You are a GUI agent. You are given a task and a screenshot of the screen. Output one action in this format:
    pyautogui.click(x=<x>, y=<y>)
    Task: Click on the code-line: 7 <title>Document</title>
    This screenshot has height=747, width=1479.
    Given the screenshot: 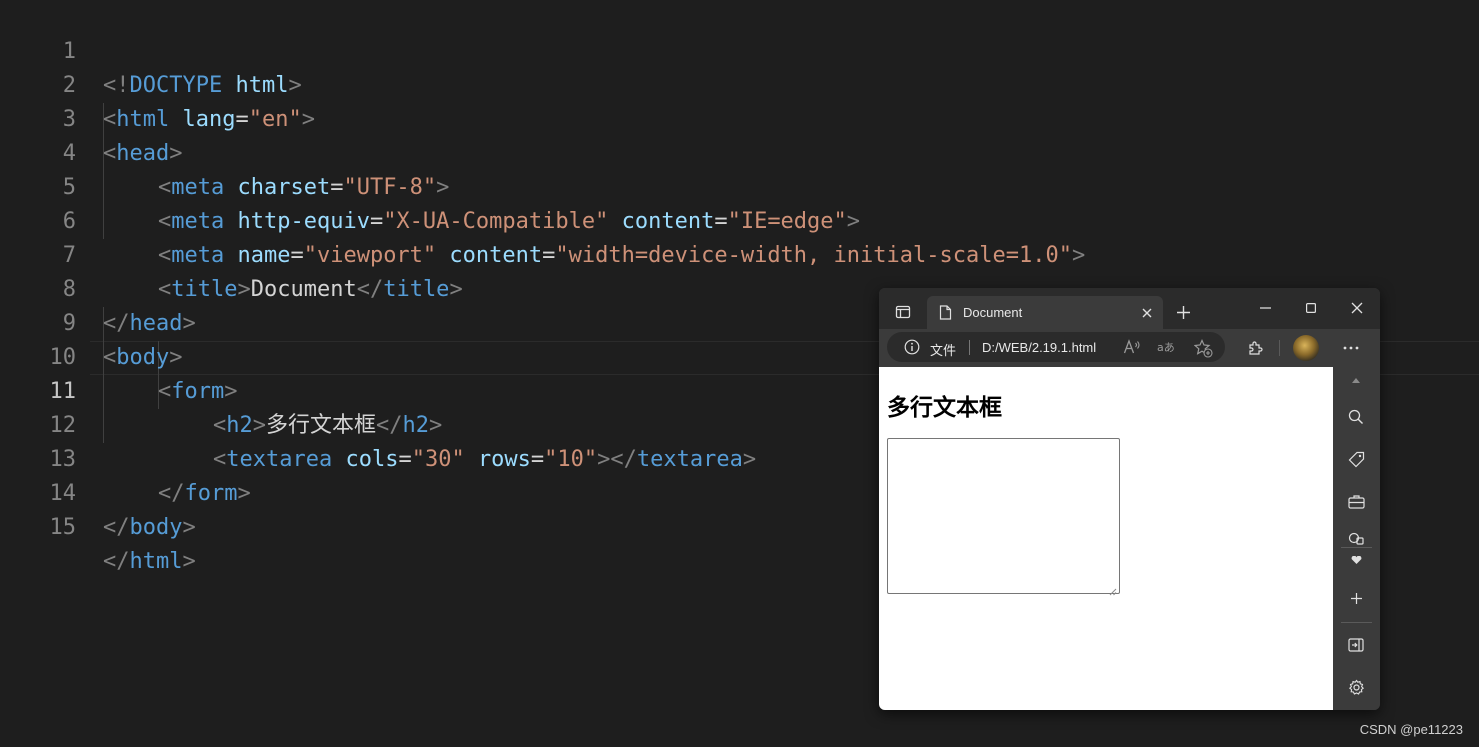 What is the action you would take?
    pyautogui.click(x=739, y=253)
    